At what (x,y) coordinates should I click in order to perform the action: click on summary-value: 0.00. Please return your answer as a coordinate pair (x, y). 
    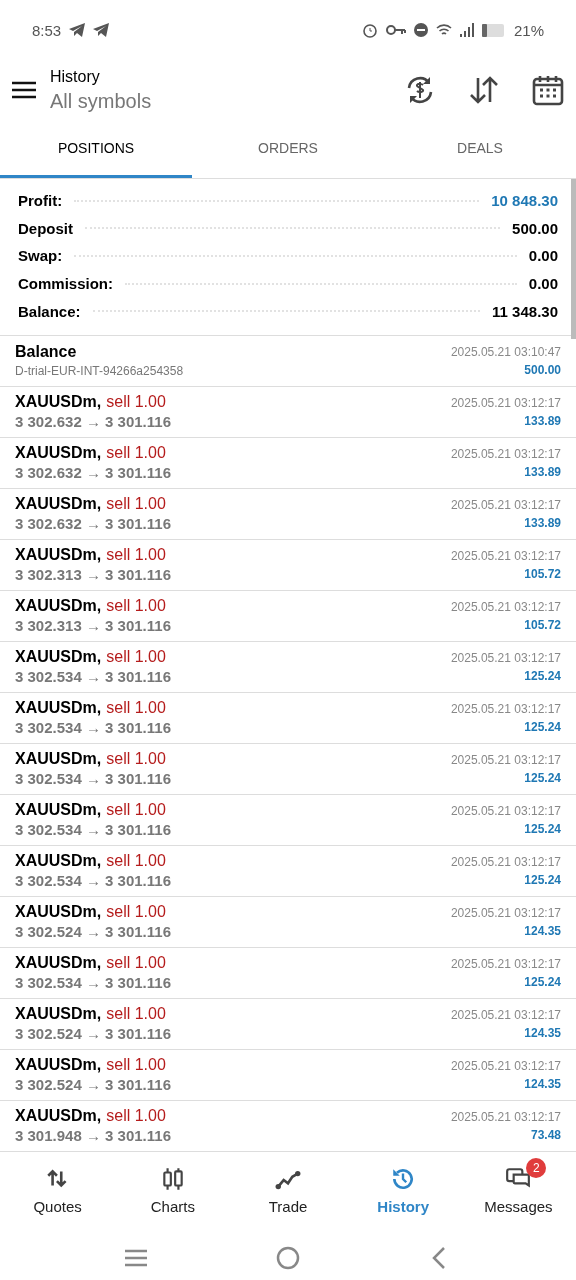
    Looking at the image, I should click on (543, 256).